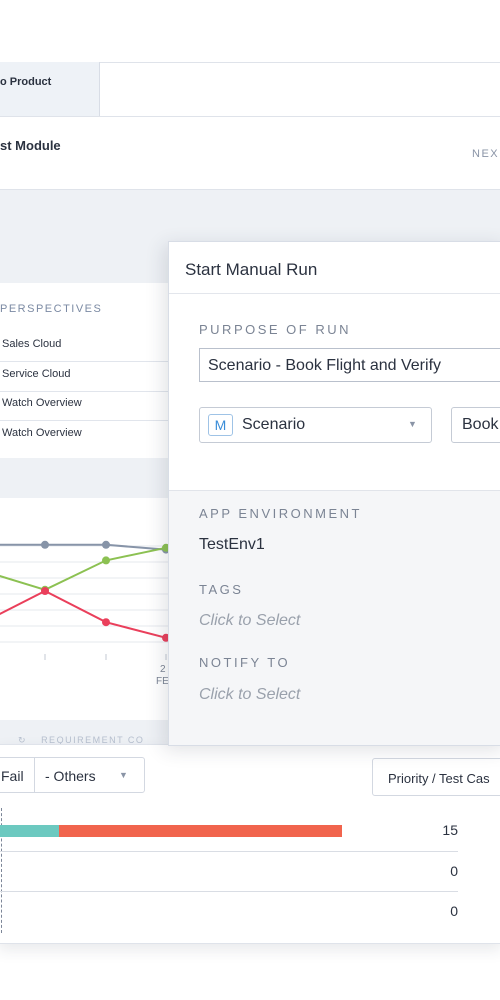 The width and height of the screenshot is (500, 1000). What do you see at coordinates (274, 424) in the screenshot?
I see `run-type-value: Scenario` at bounding box center [274, 424].